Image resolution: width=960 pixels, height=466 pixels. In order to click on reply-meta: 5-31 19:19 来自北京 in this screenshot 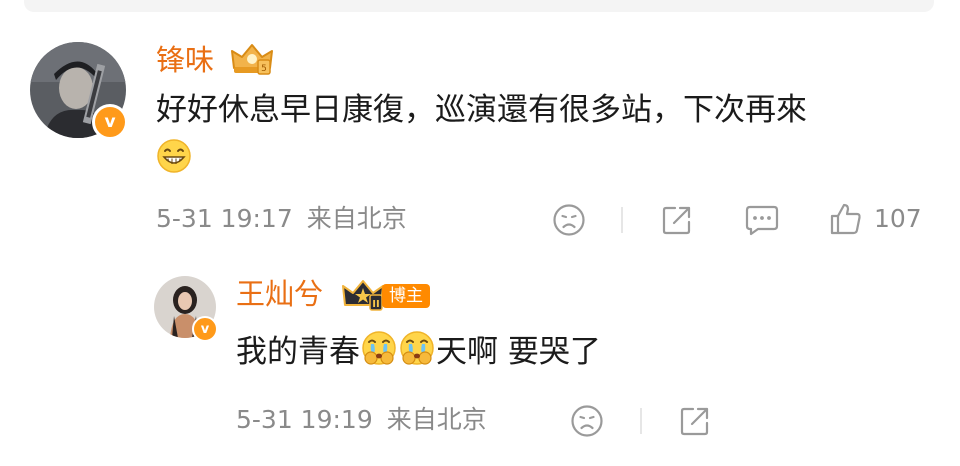, I will do `click(368, 420)`.